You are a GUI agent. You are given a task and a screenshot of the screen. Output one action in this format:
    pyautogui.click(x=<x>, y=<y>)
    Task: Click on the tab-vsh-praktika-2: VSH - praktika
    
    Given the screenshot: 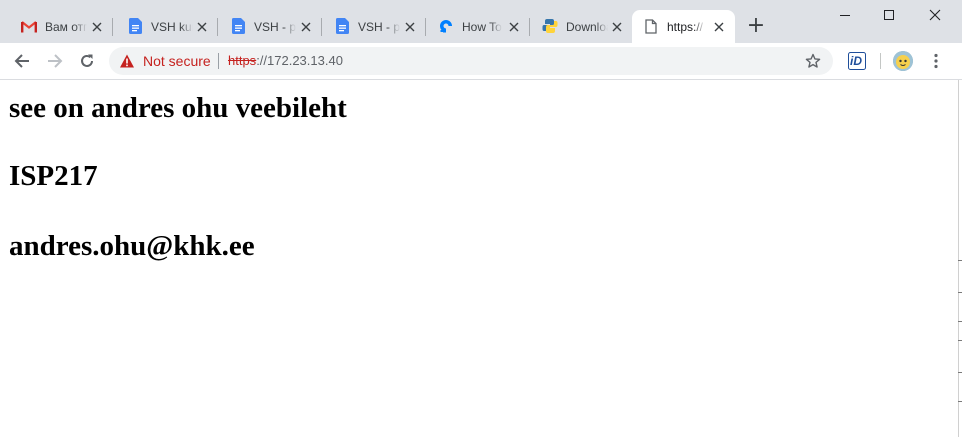 What is the action you would take?
    pyautogui.click(x=369, y=26)
    